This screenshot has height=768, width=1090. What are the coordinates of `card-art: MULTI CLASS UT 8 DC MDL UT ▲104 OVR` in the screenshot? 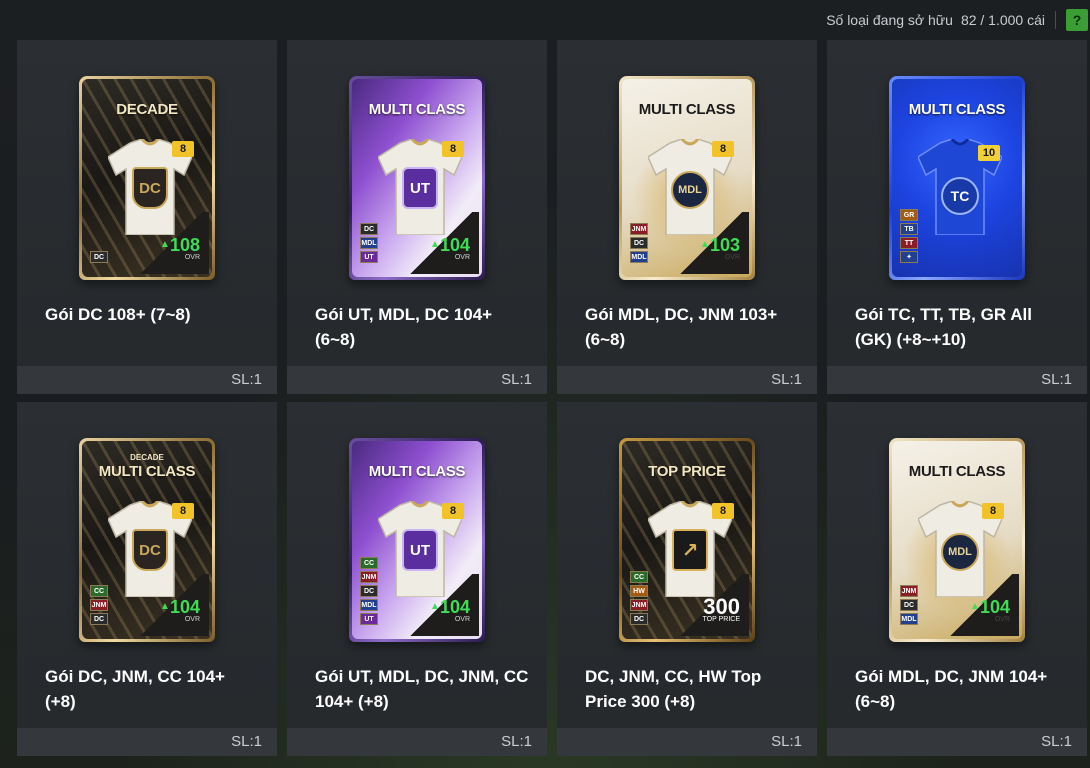 It's located at (417, 178).